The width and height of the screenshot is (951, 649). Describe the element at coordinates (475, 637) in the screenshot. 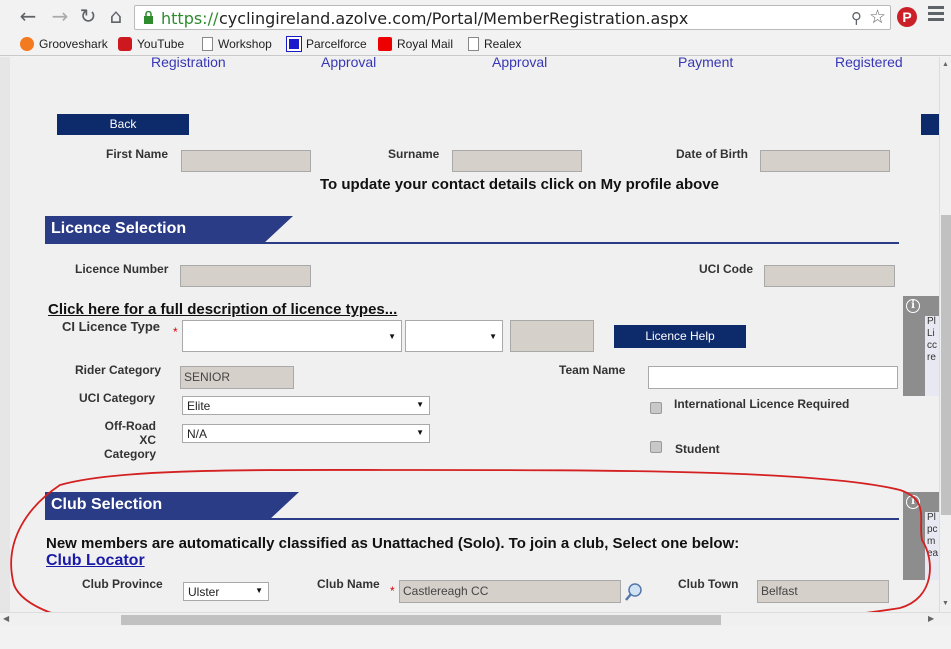

I see `status-bar` at that location.